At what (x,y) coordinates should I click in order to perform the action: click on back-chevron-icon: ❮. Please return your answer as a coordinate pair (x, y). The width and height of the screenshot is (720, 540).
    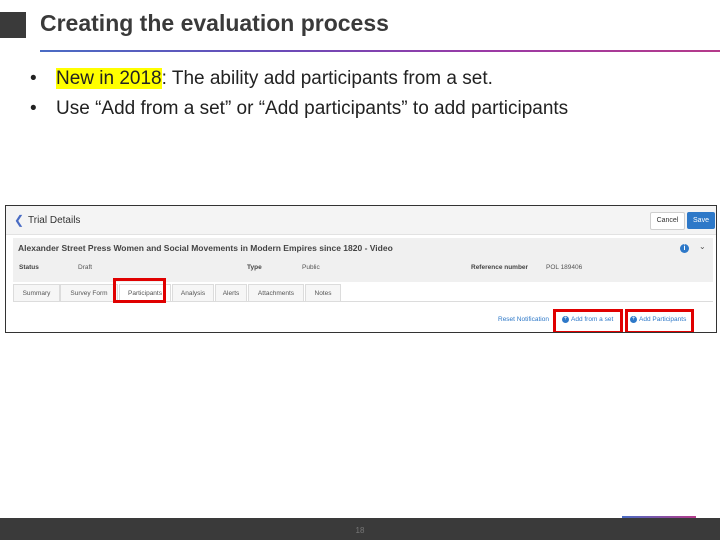
    Looking at the image, I should click on (19, 220).